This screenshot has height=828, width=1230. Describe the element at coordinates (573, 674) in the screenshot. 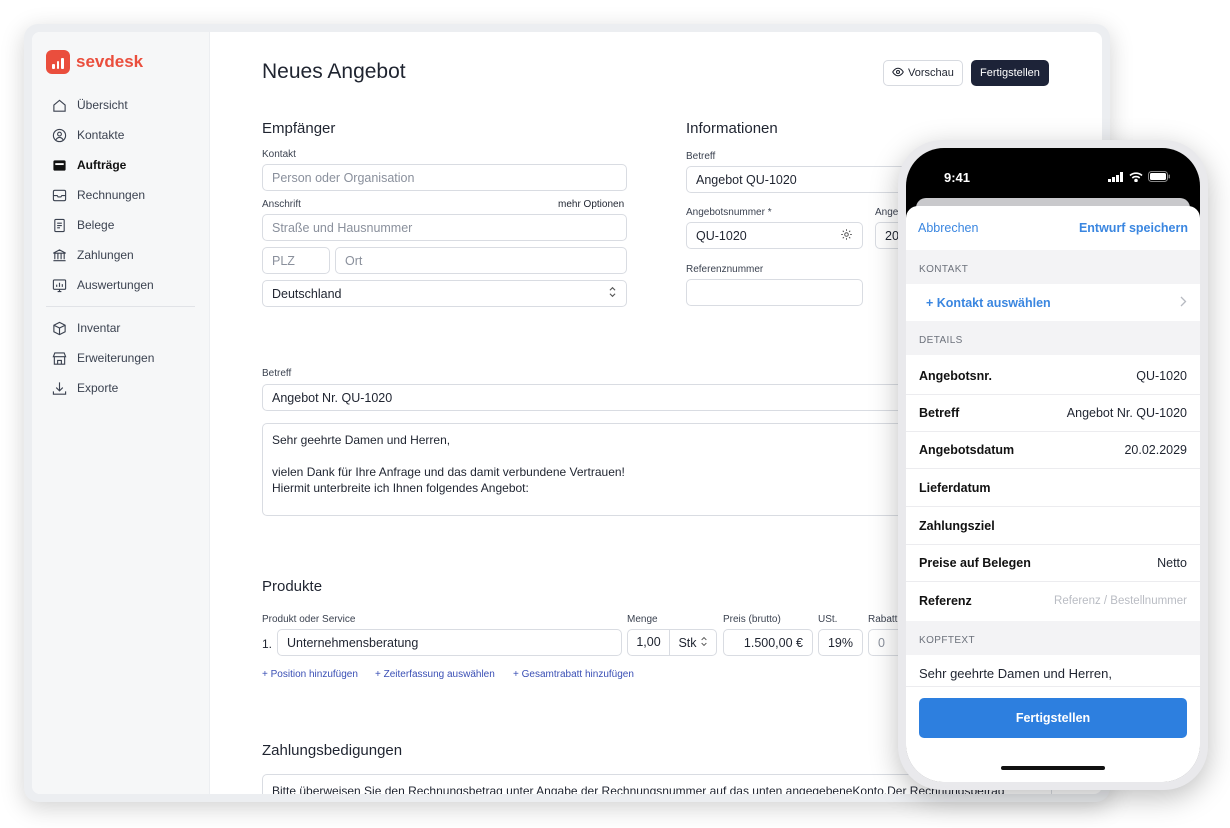

I see `add-total-discount-link: + Gesamtrabatt hinzufügen` at that location.